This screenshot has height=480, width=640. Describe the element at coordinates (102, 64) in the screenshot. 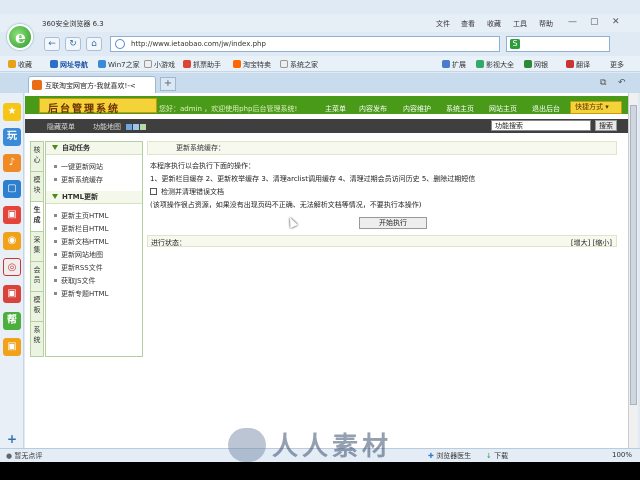

I see `windows-icon` at that location.